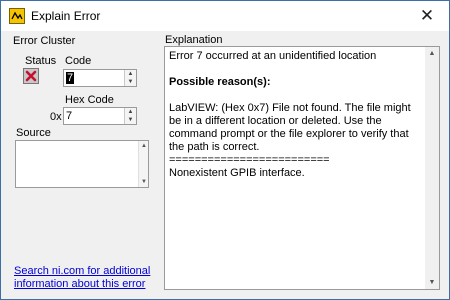 This screenshot has height=300, width=450. I want to click on labview-icon, so click(17, 16).